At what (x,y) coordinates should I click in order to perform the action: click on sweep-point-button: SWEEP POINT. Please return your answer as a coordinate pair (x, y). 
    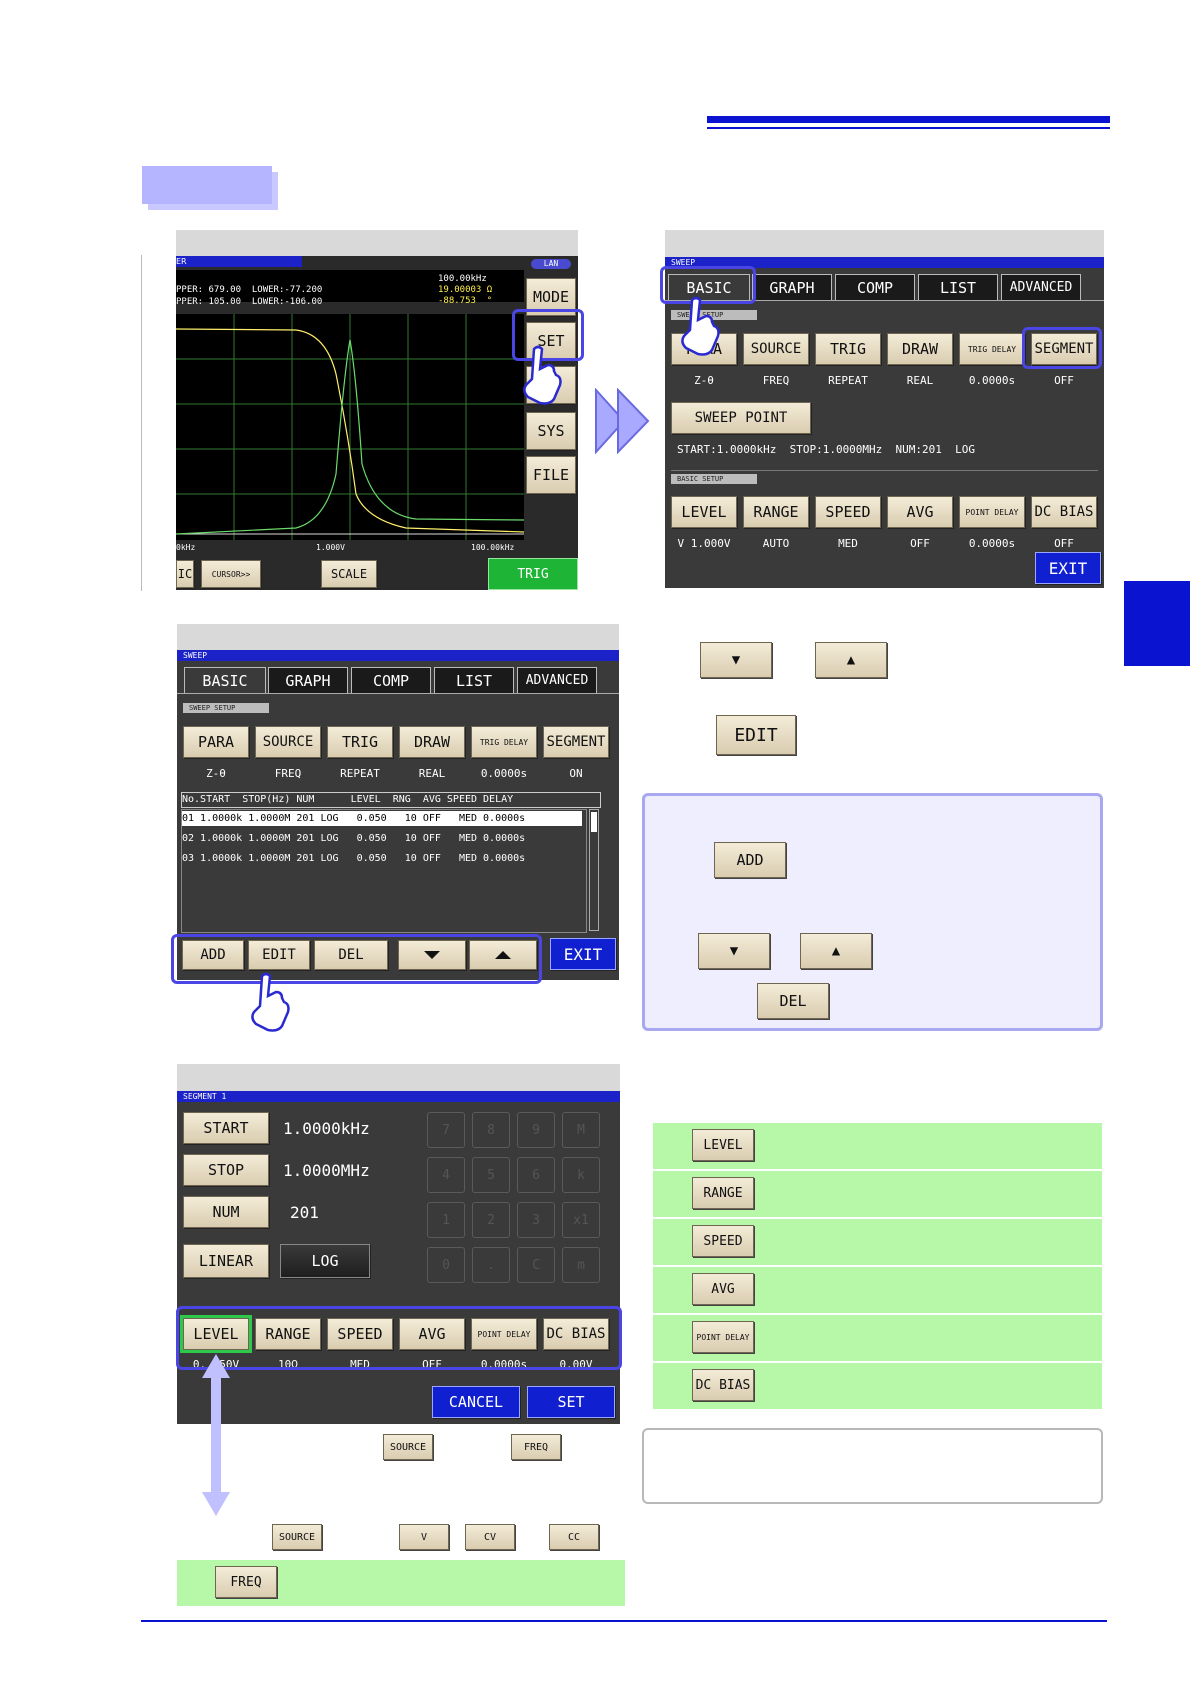
    Looking at the image, I should click on (741, 418).